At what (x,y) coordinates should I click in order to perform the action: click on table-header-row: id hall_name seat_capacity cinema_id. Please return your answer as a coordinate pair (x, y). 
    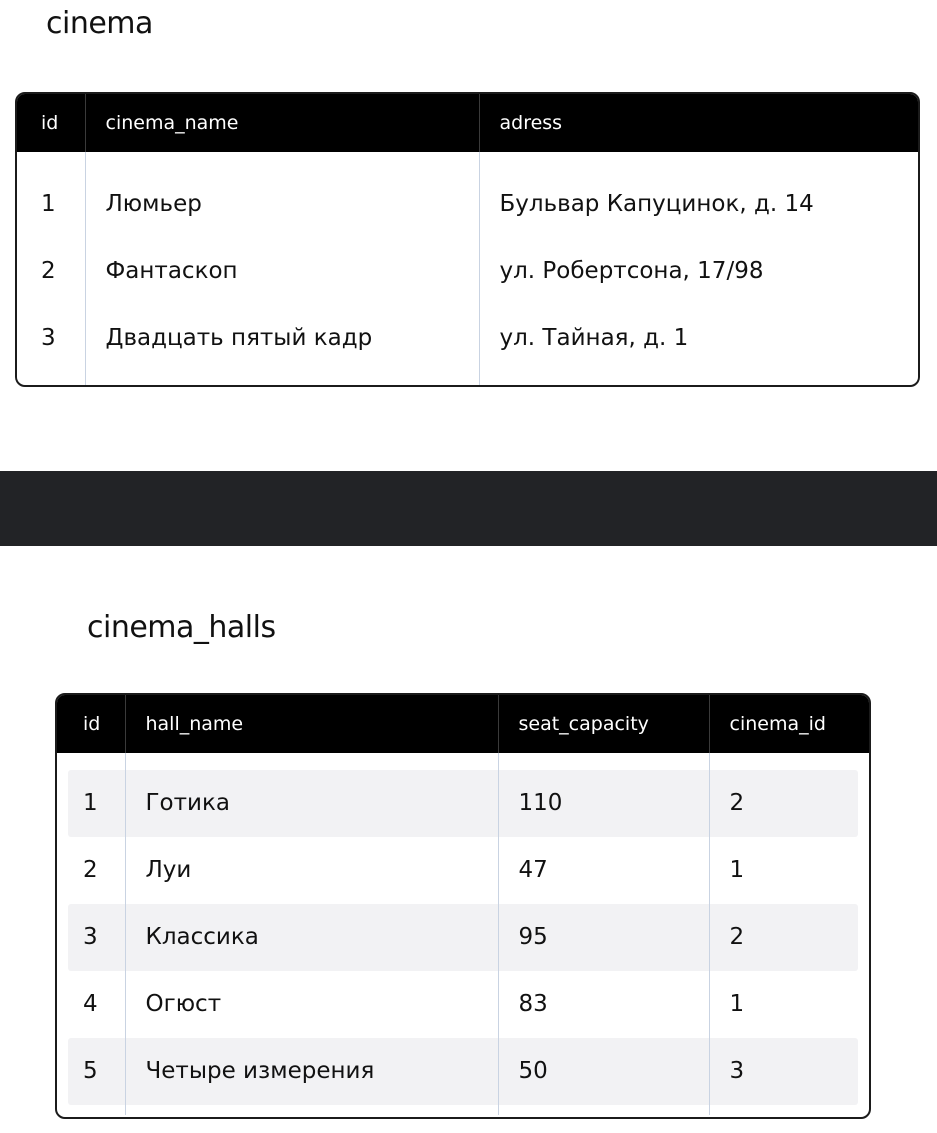
    Looking at the image, I should click on (463, 724).